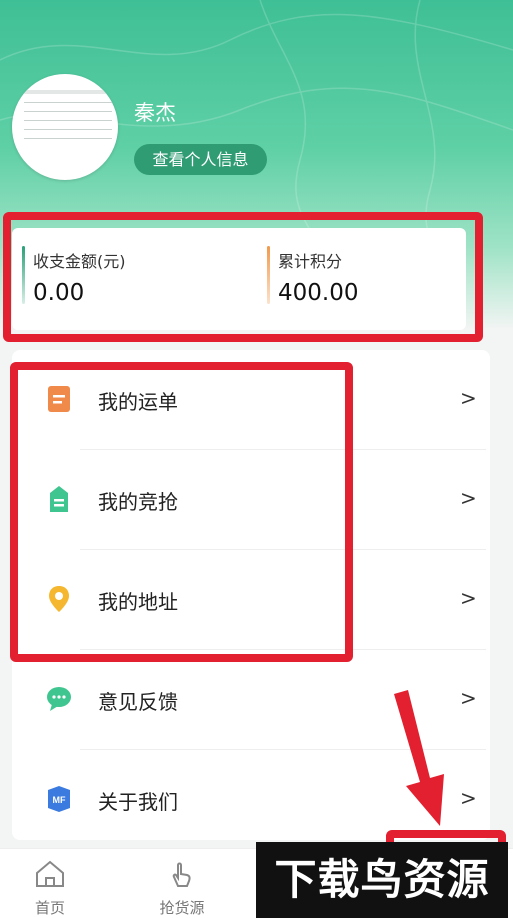 This screenshot has width=513, height=918. Describe the element at coordinates (50, 873) in the screenshot. I see `home-icon` at that location.